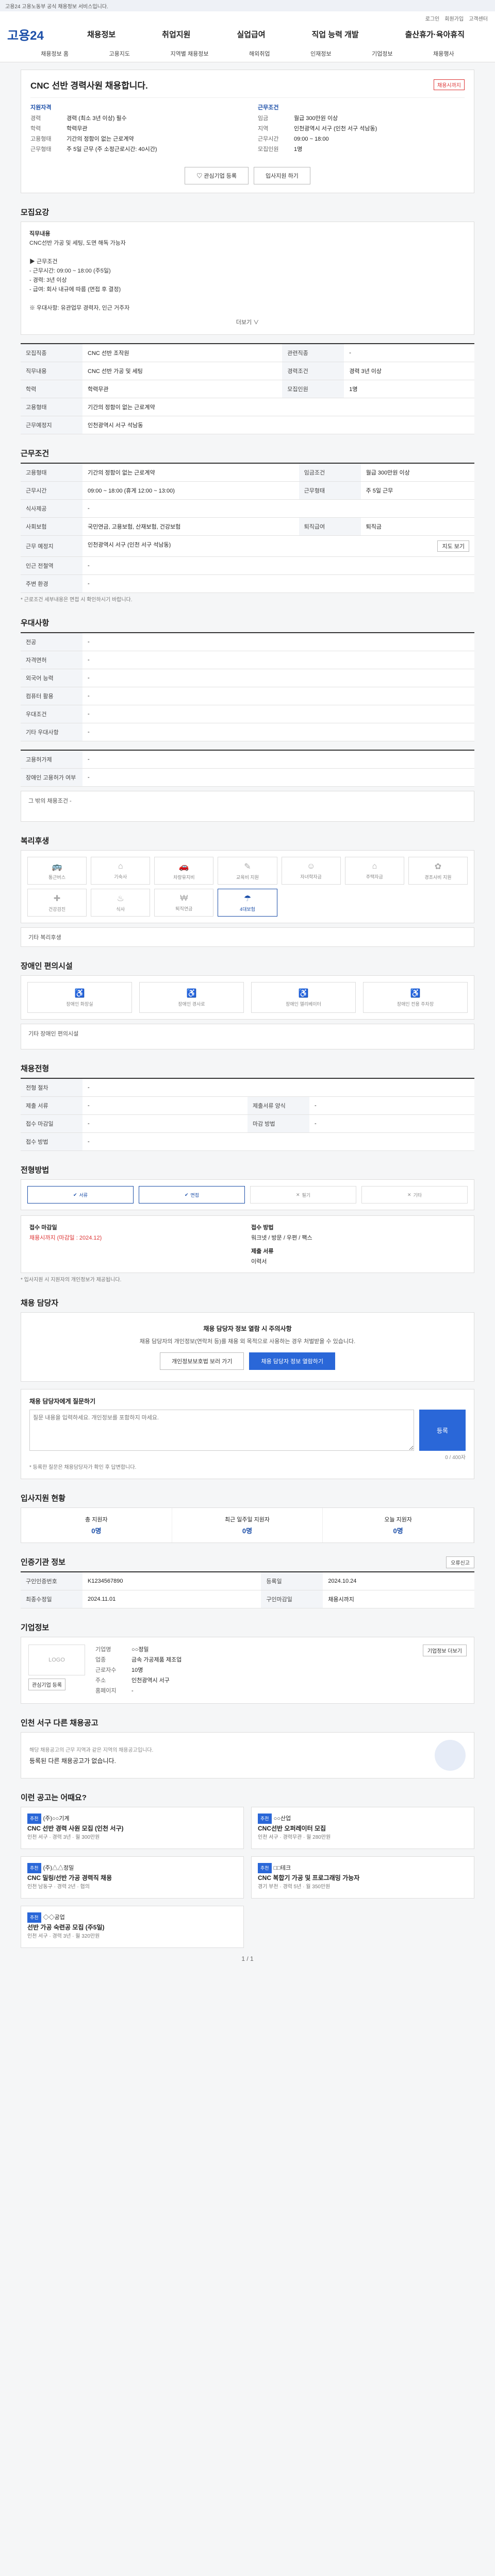 The image size is (495, 2576). Describe the element at coordinates (438, 877) in the screenshot. I see `welfare-item-label: 경조사비 지원` at that location.